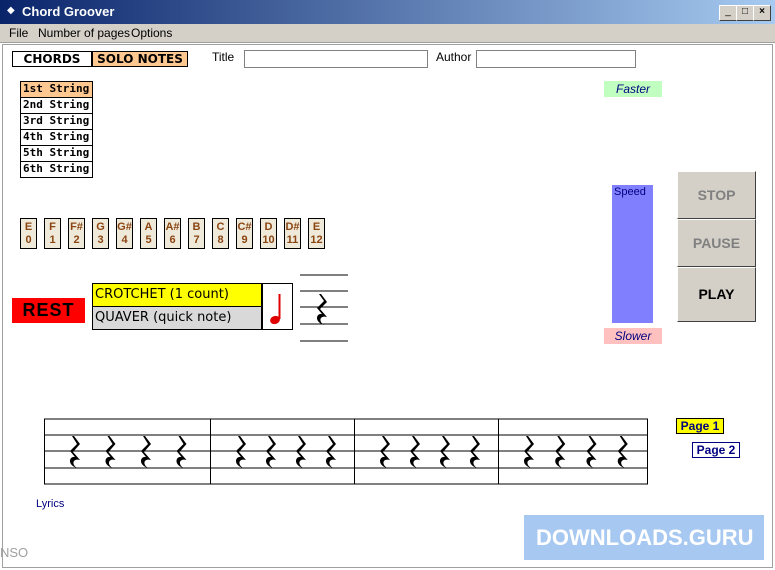 The width and height of the screenshot is (775, 570). I want to click on fret-button-2: F# 2, so click(76, 233).